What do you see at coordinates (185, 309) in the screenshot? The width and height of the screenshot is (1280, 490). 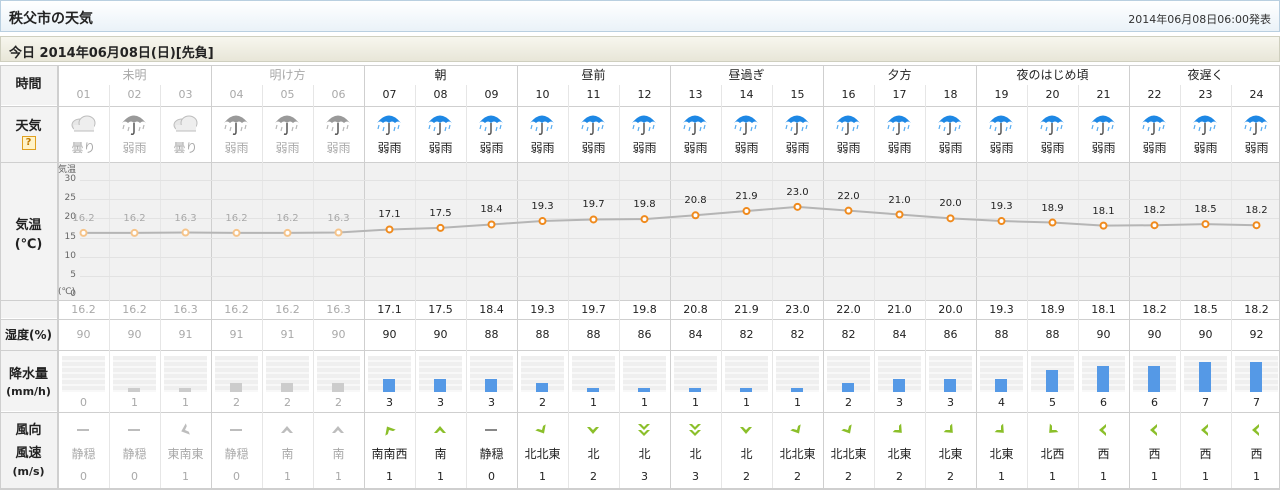 I see `temp-value: 16.3` at bounding box center [185, 309].